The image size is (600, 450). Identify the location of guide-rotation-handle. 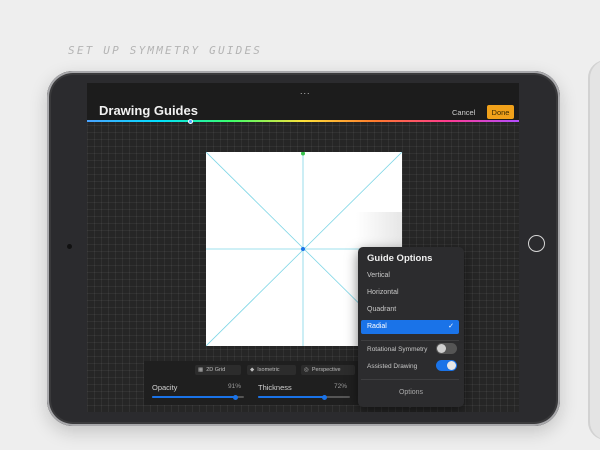
(303, 154).